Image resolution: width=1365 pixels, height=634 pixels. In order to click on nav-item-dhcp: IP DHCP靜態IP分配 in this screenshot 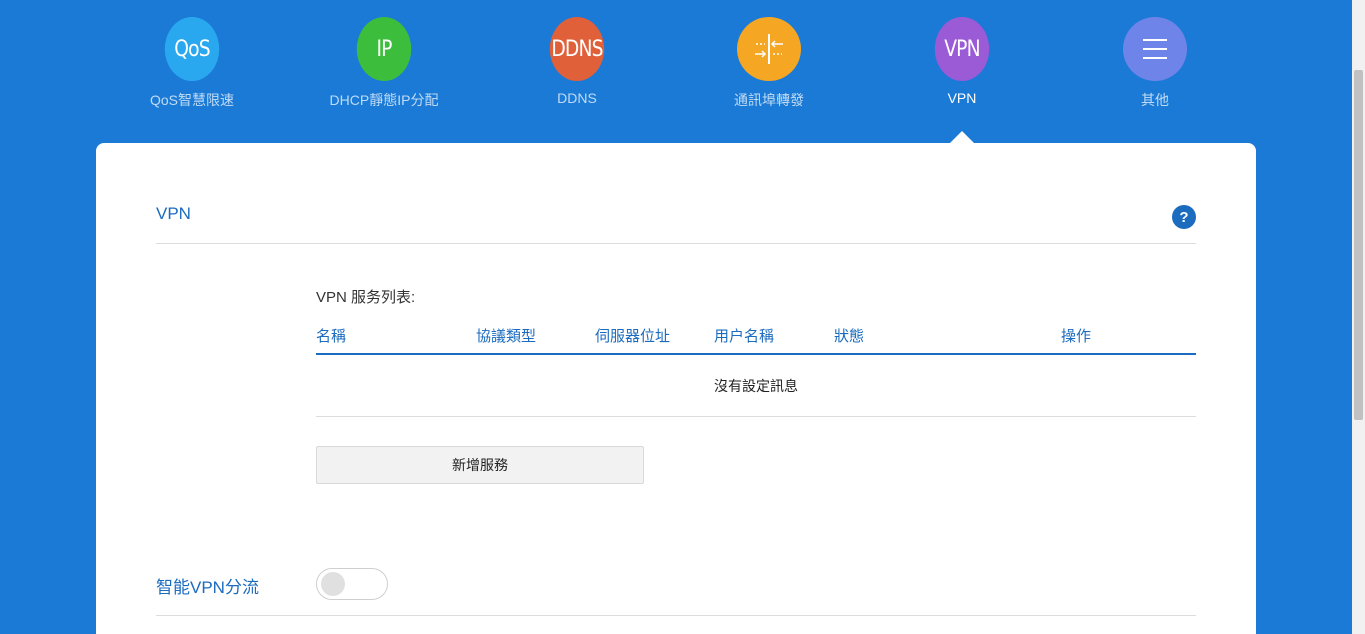, I will do `click(384, 63)`.